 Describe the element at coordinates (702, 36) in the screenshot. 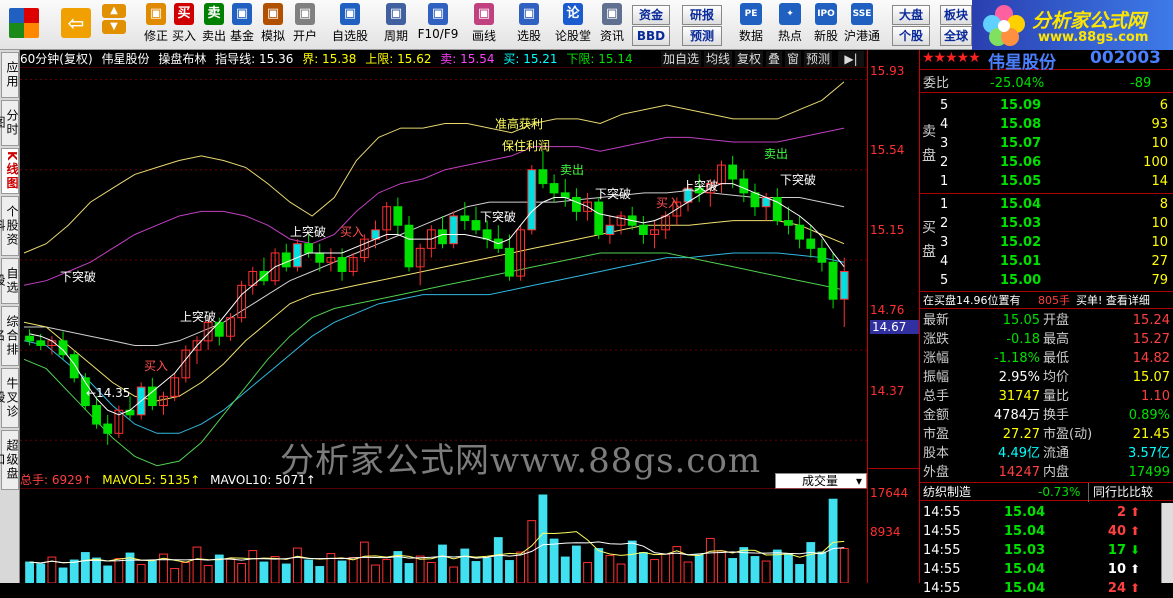

I see `forecast-button: 预测` at that location.